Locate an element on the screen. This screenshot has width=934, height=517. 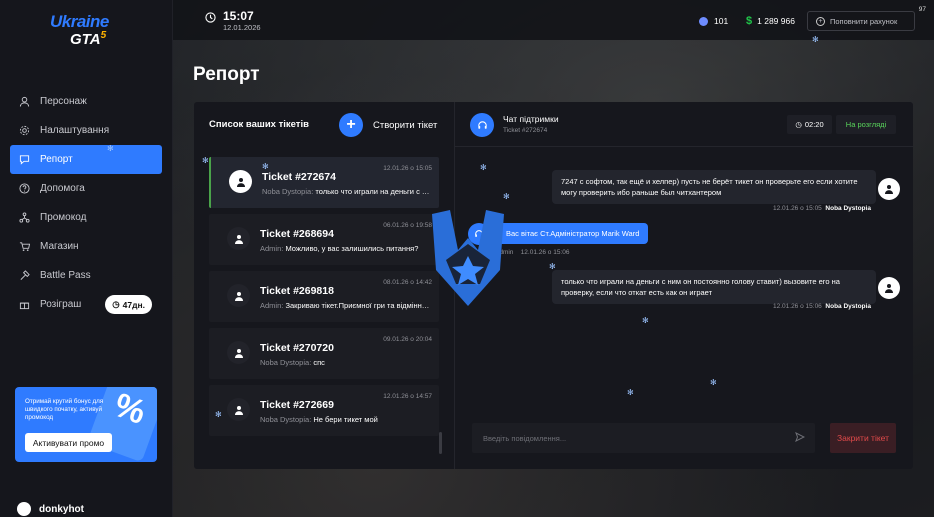
network-icon is located at coordinates (24, 218).